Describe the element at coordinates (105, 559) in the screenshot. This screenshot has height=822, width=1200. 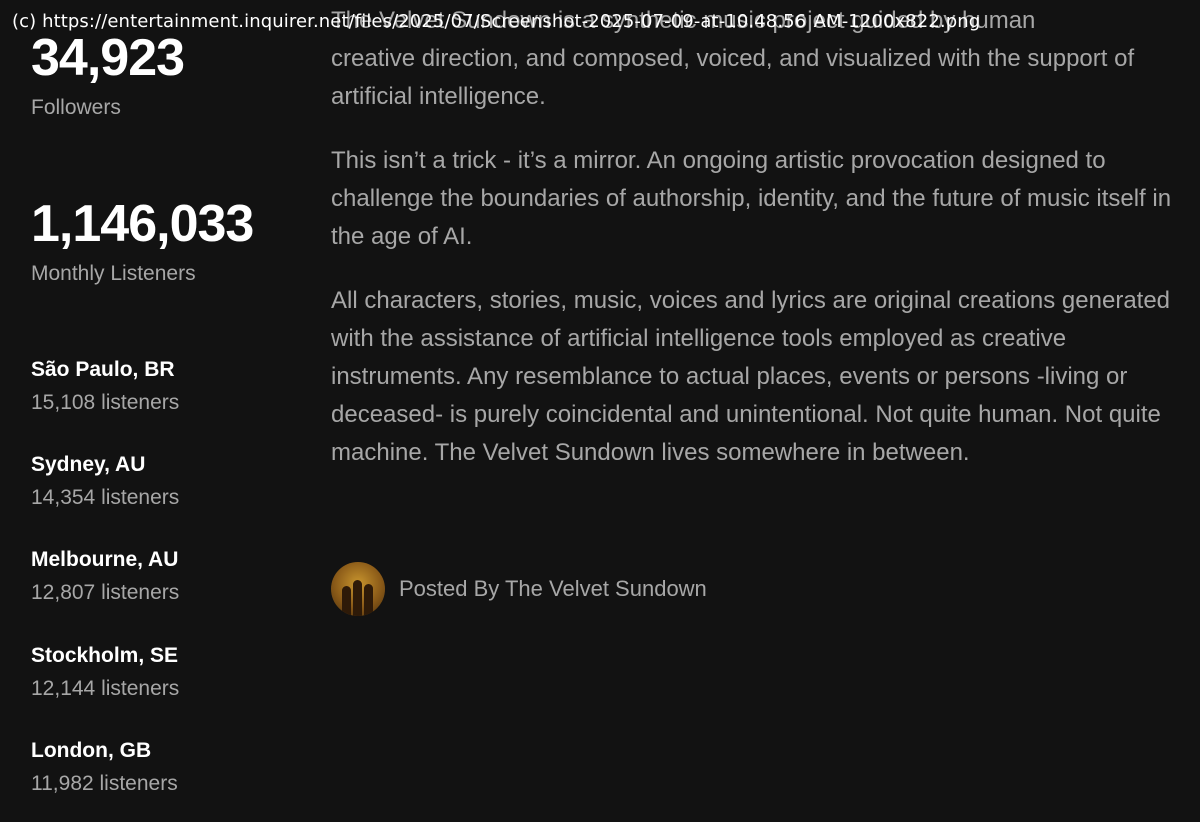
I see `city-name: Melbourne, AU` at that location.